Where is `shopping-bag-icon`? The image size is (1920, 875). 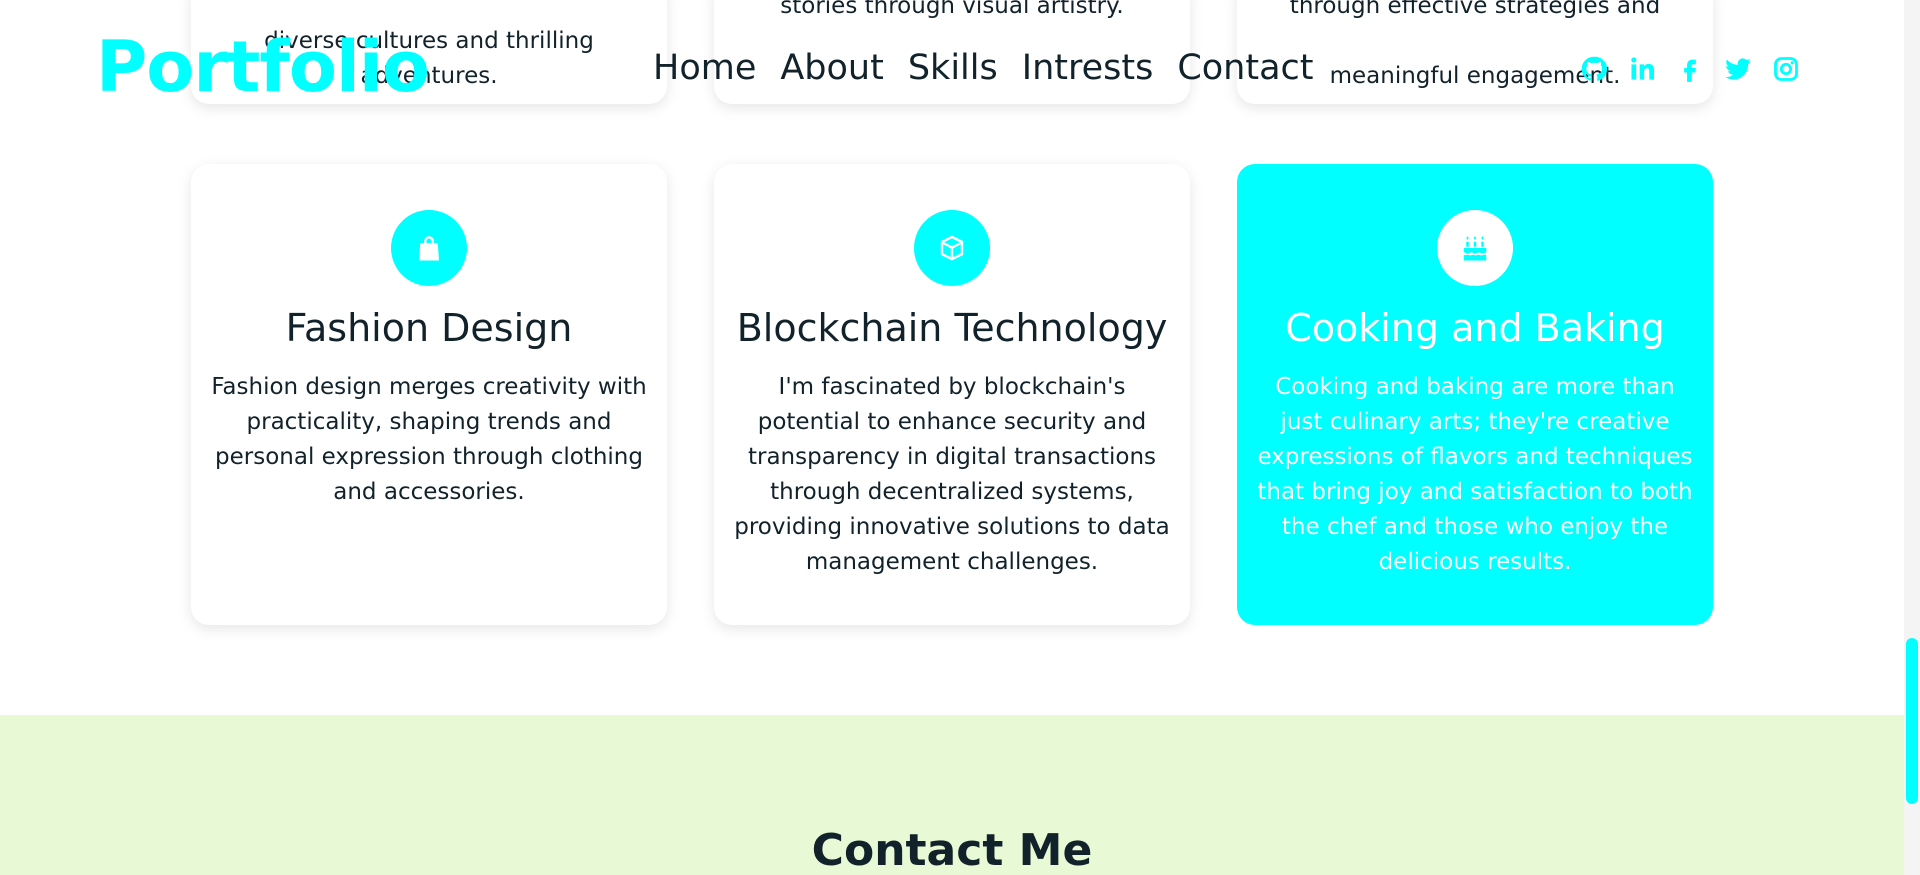
shopping-bag-icon is located at coordinates (429, 248).